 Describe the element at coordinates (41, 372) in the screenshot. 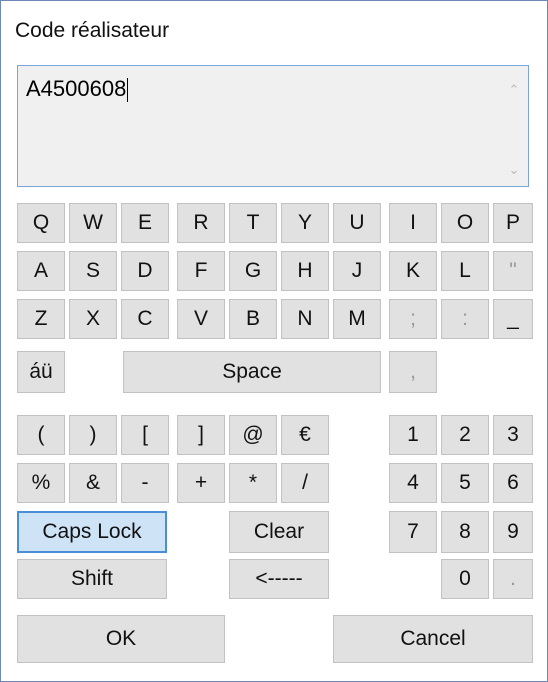

I see `key-accents: áü` at that location.